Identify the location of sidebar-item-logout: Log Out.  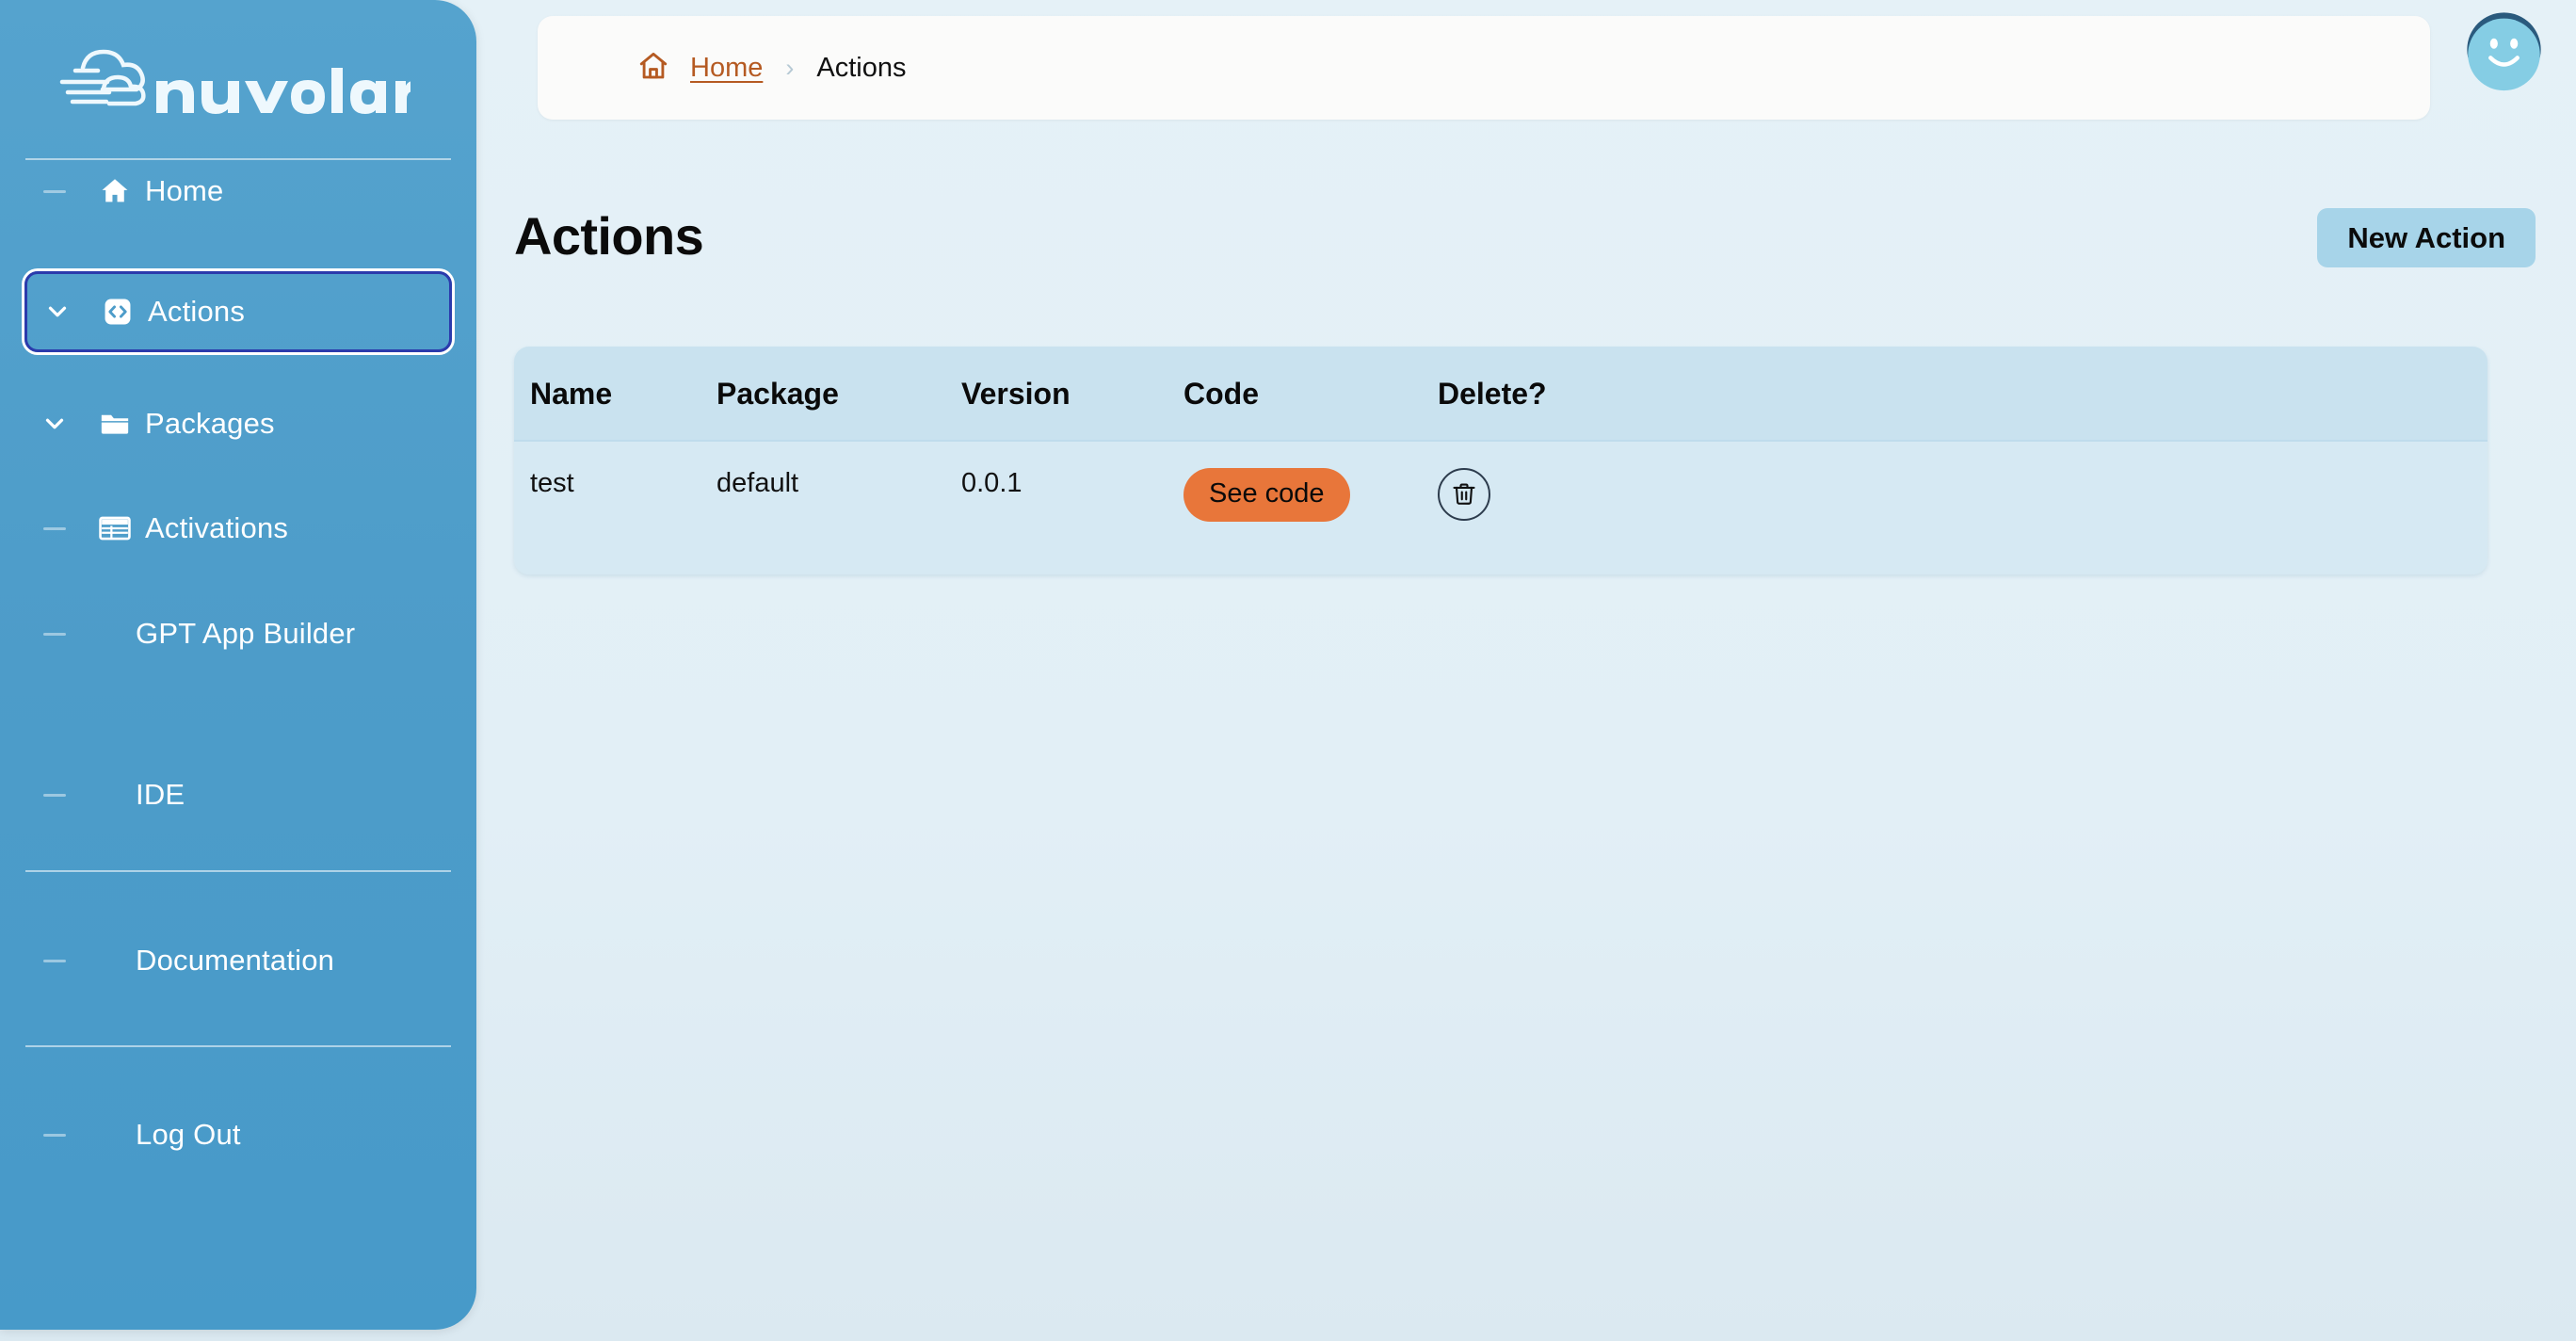
(238, 1134).